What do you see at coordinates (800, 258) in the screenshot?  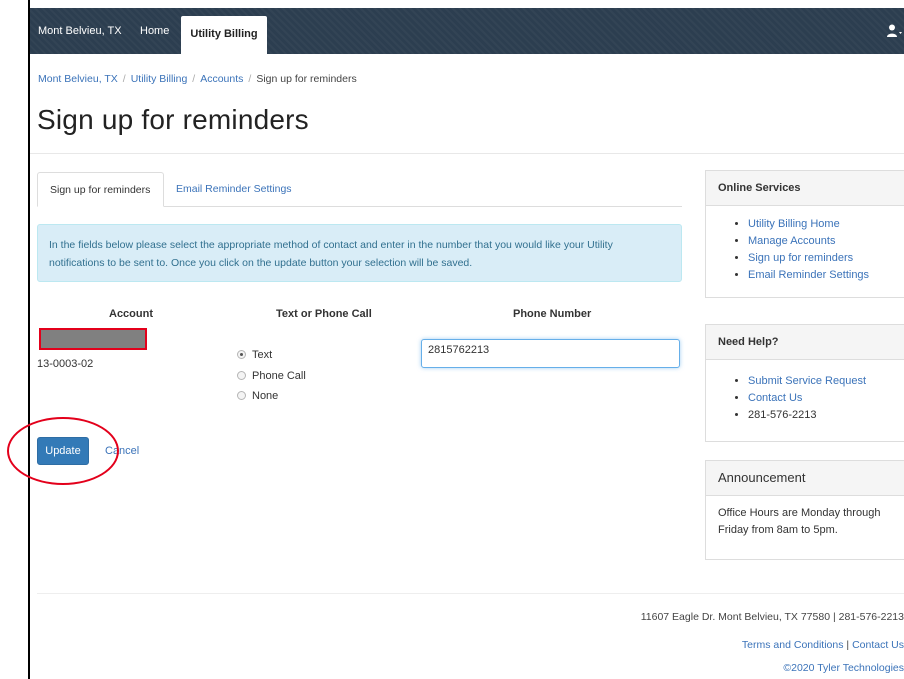 I see `link-sign-up-reminders: Sign up for reminders` at bounding box center [800, 258].